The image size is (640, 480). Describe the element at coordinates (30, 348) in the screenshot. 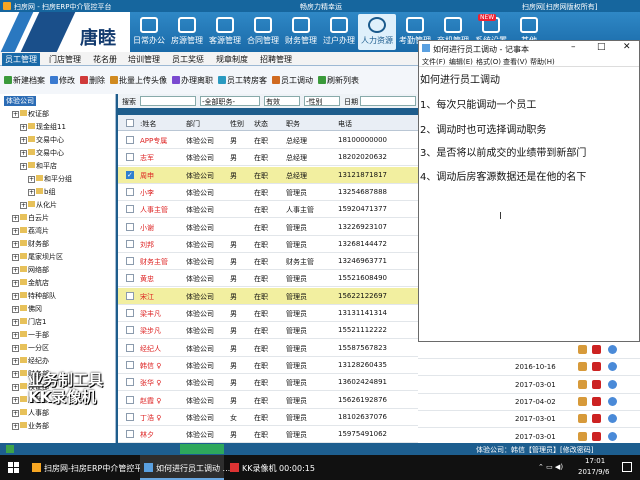

I see `tree-node: + 一分区` at that location.